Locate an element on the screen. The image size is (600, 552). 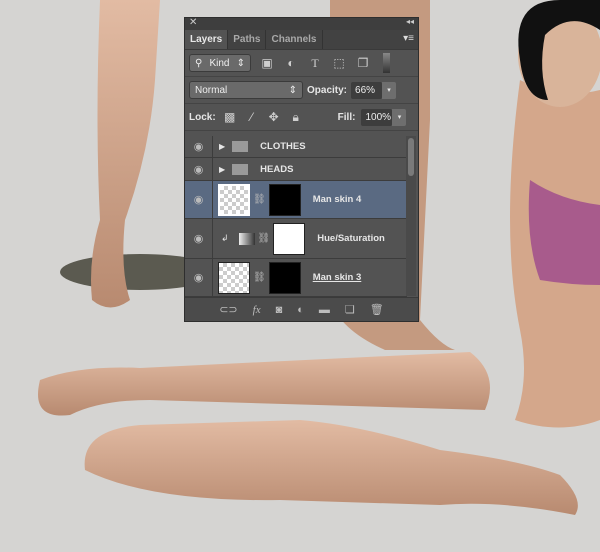
collapse-icon: ◂◂ is located at coordinates (410, 21).